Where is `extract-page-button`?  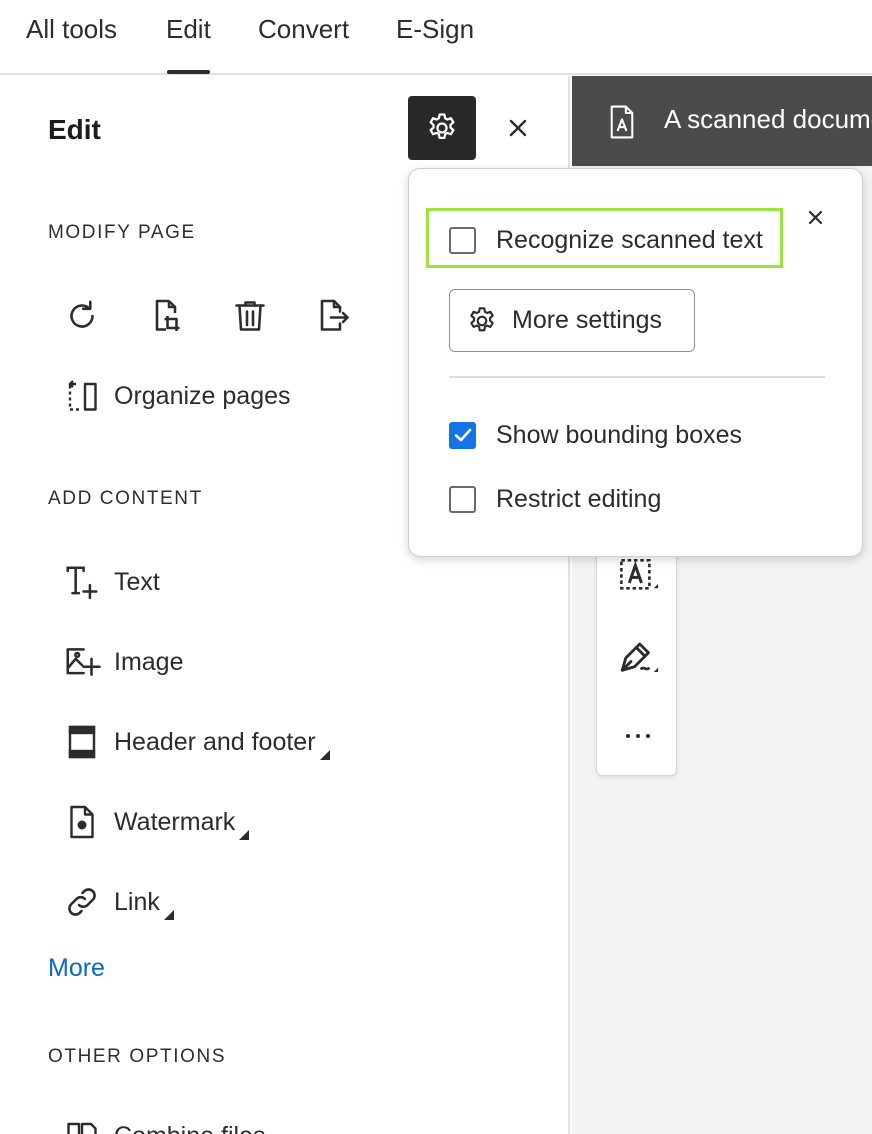 extract-page-button is located at coordinates (334, 316).